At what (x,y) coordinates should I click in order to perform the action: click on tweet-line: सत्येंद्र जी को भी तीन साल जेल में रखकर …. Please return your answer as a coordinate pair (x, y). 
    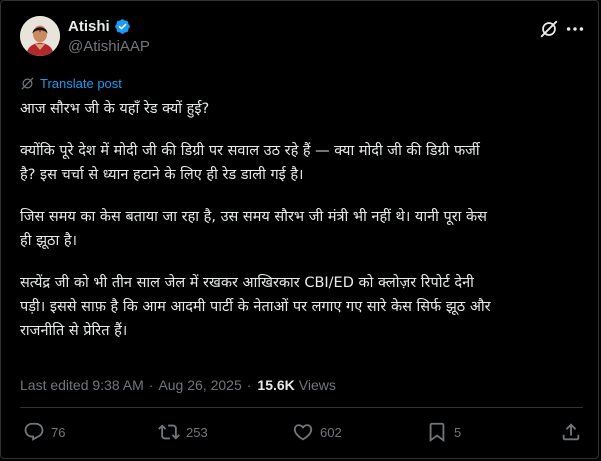
    Looking at the image, I should click on (247, 283).